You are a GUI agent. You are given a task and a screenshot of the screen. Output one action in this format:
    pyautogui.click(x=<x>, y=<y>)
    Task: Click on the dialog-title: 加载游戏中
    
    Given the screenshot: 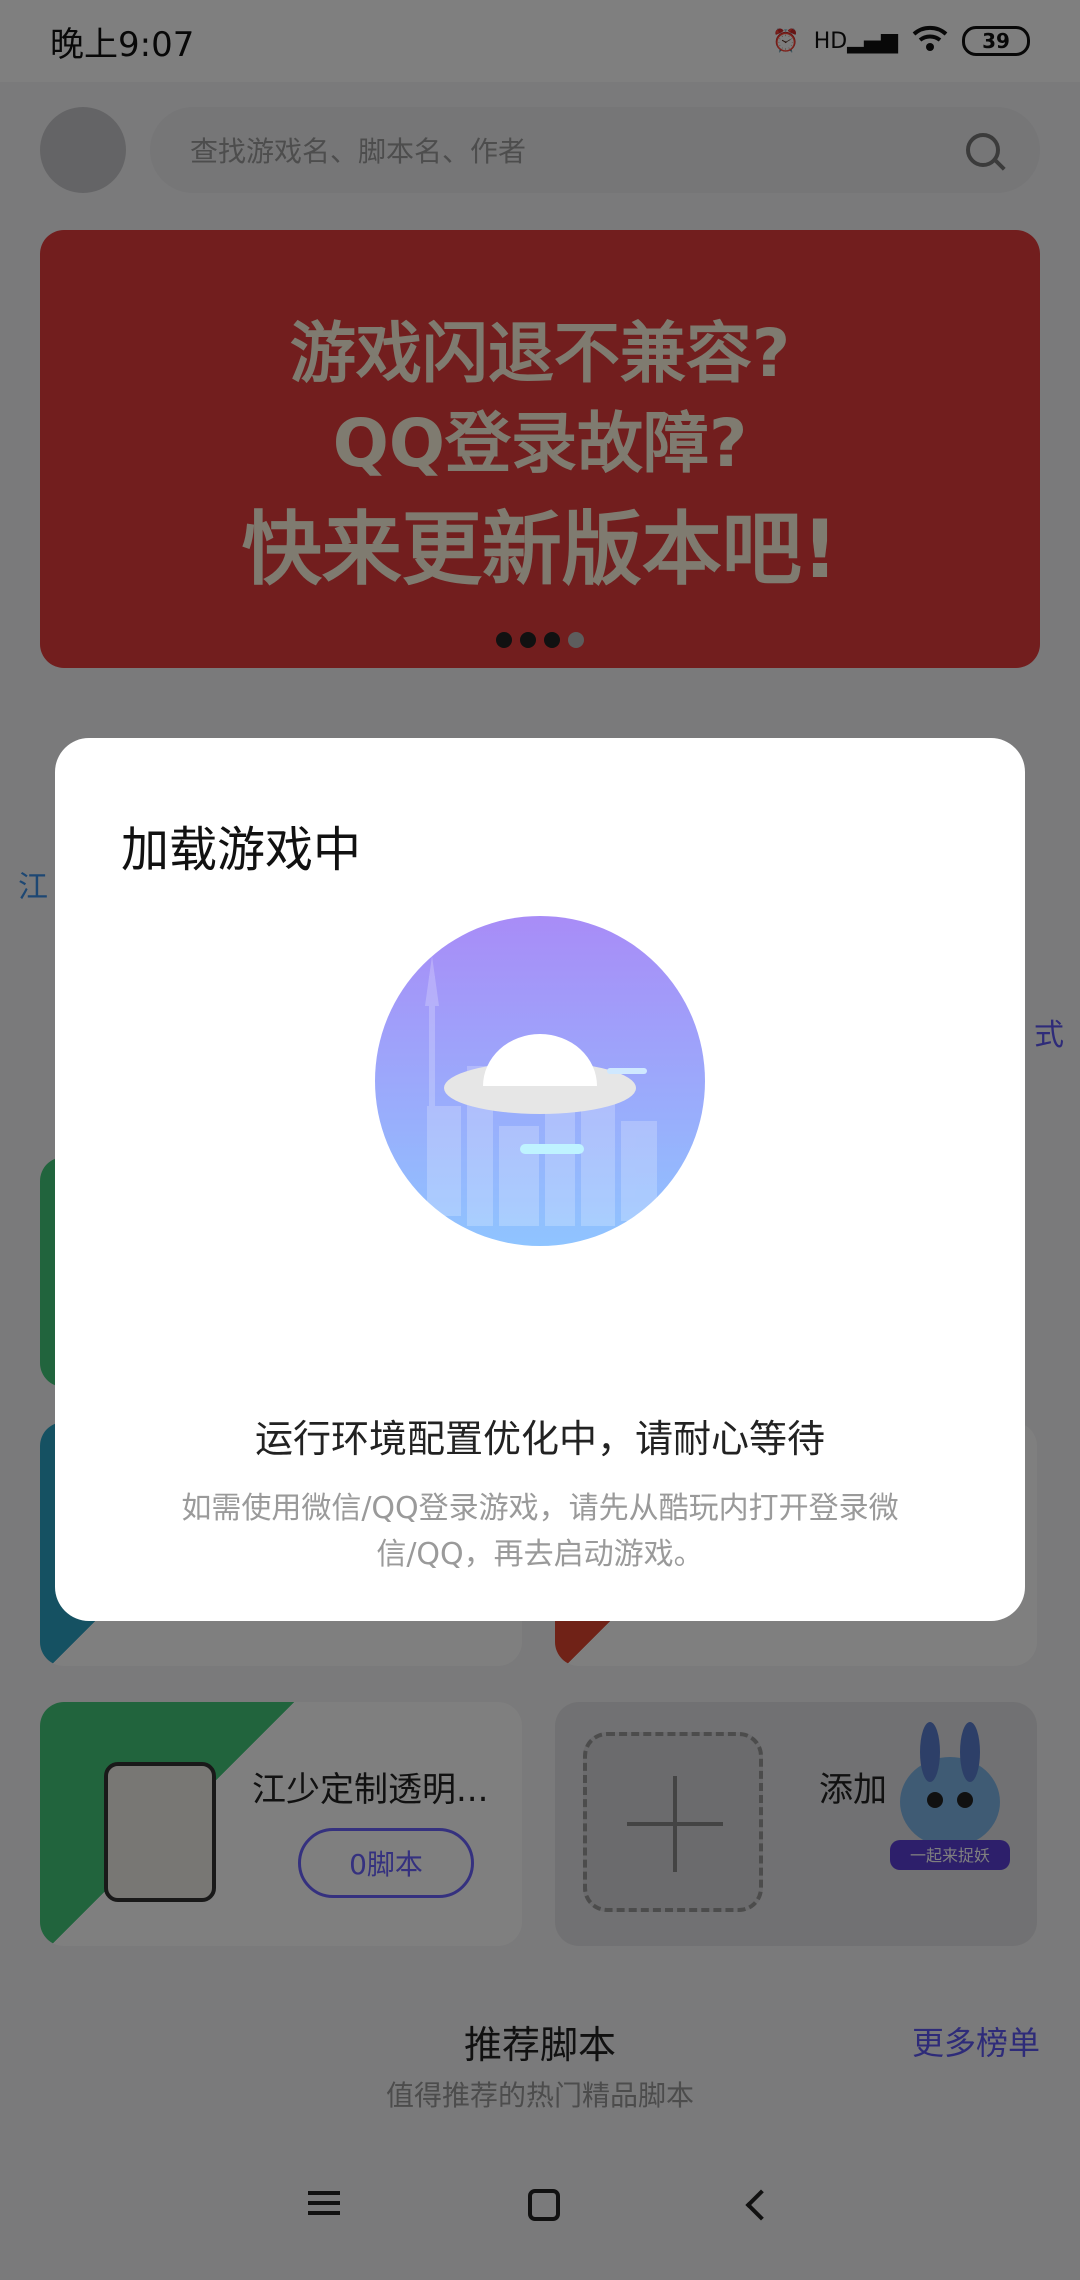 What is the action you would take?
    pyautogui.click(x=241, y=850)
    